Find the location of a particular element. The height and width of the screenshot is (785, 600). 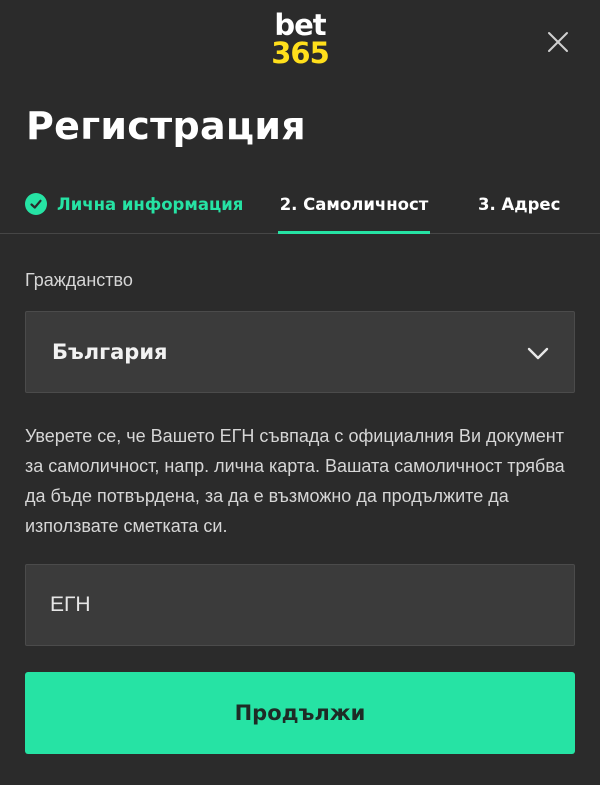

page-title: Регистрация is located at coordinates (166, 126).